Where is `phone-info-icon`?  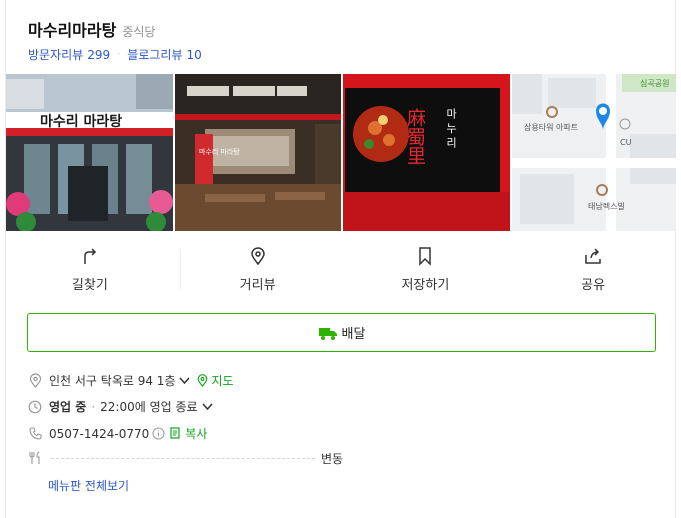
phone-info-icon is located at coordinates (158, 433).